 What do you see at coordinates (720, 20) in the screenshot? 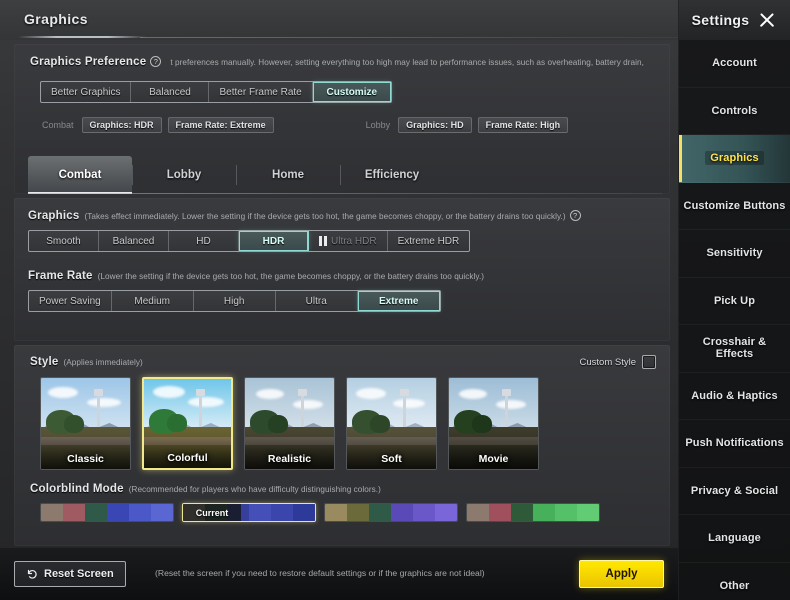
I see `settings-title: Settings` at bounding box center [720, 20].